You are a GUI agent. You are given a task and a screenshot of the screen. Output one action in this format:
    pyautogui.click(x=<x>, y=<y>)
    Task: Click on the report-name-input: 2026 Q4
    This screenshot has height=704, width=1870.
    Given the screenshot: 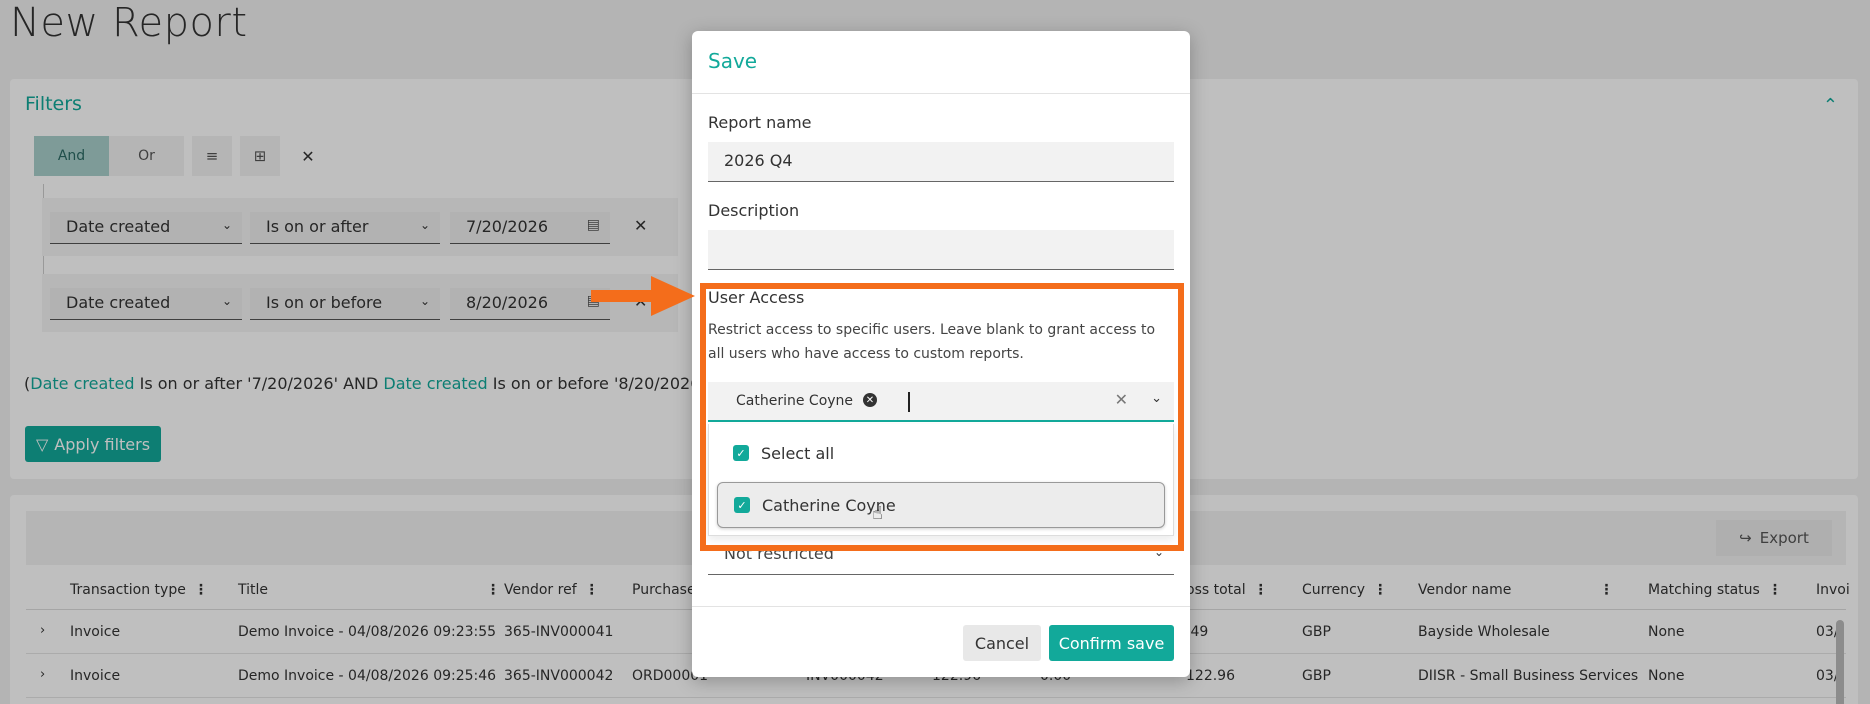 What is the action you would take?
    pyautogui.click(x=941, y=162)
    